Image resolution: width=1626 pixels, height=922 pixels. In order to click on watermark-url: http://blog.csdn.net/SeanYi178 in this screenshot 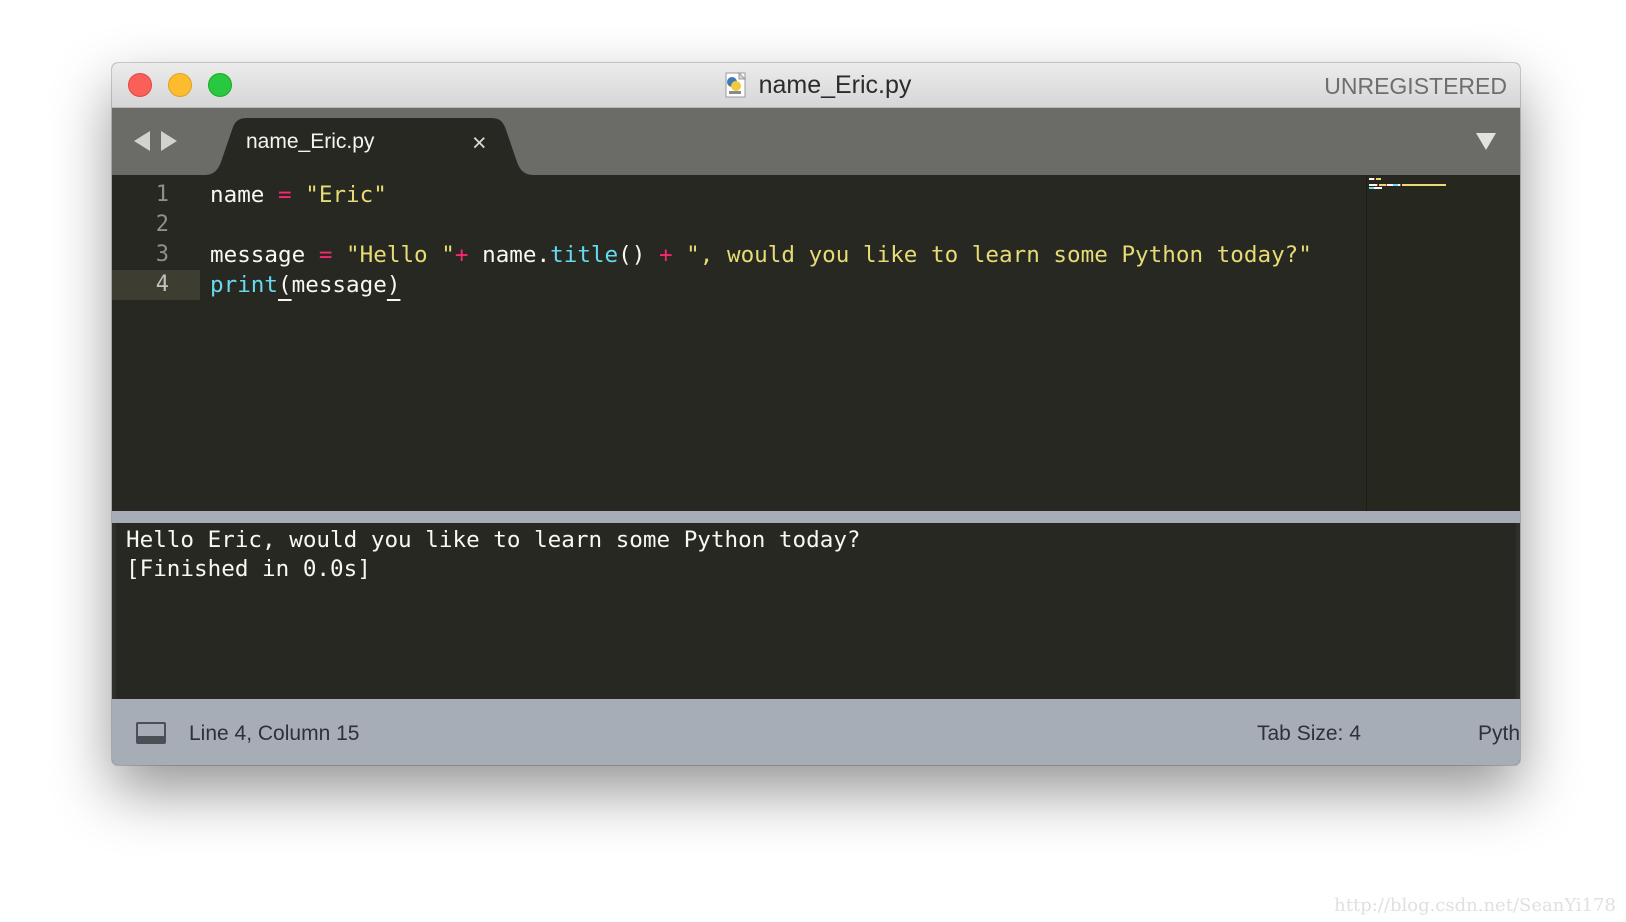, I will do `click(1475, 905)`.